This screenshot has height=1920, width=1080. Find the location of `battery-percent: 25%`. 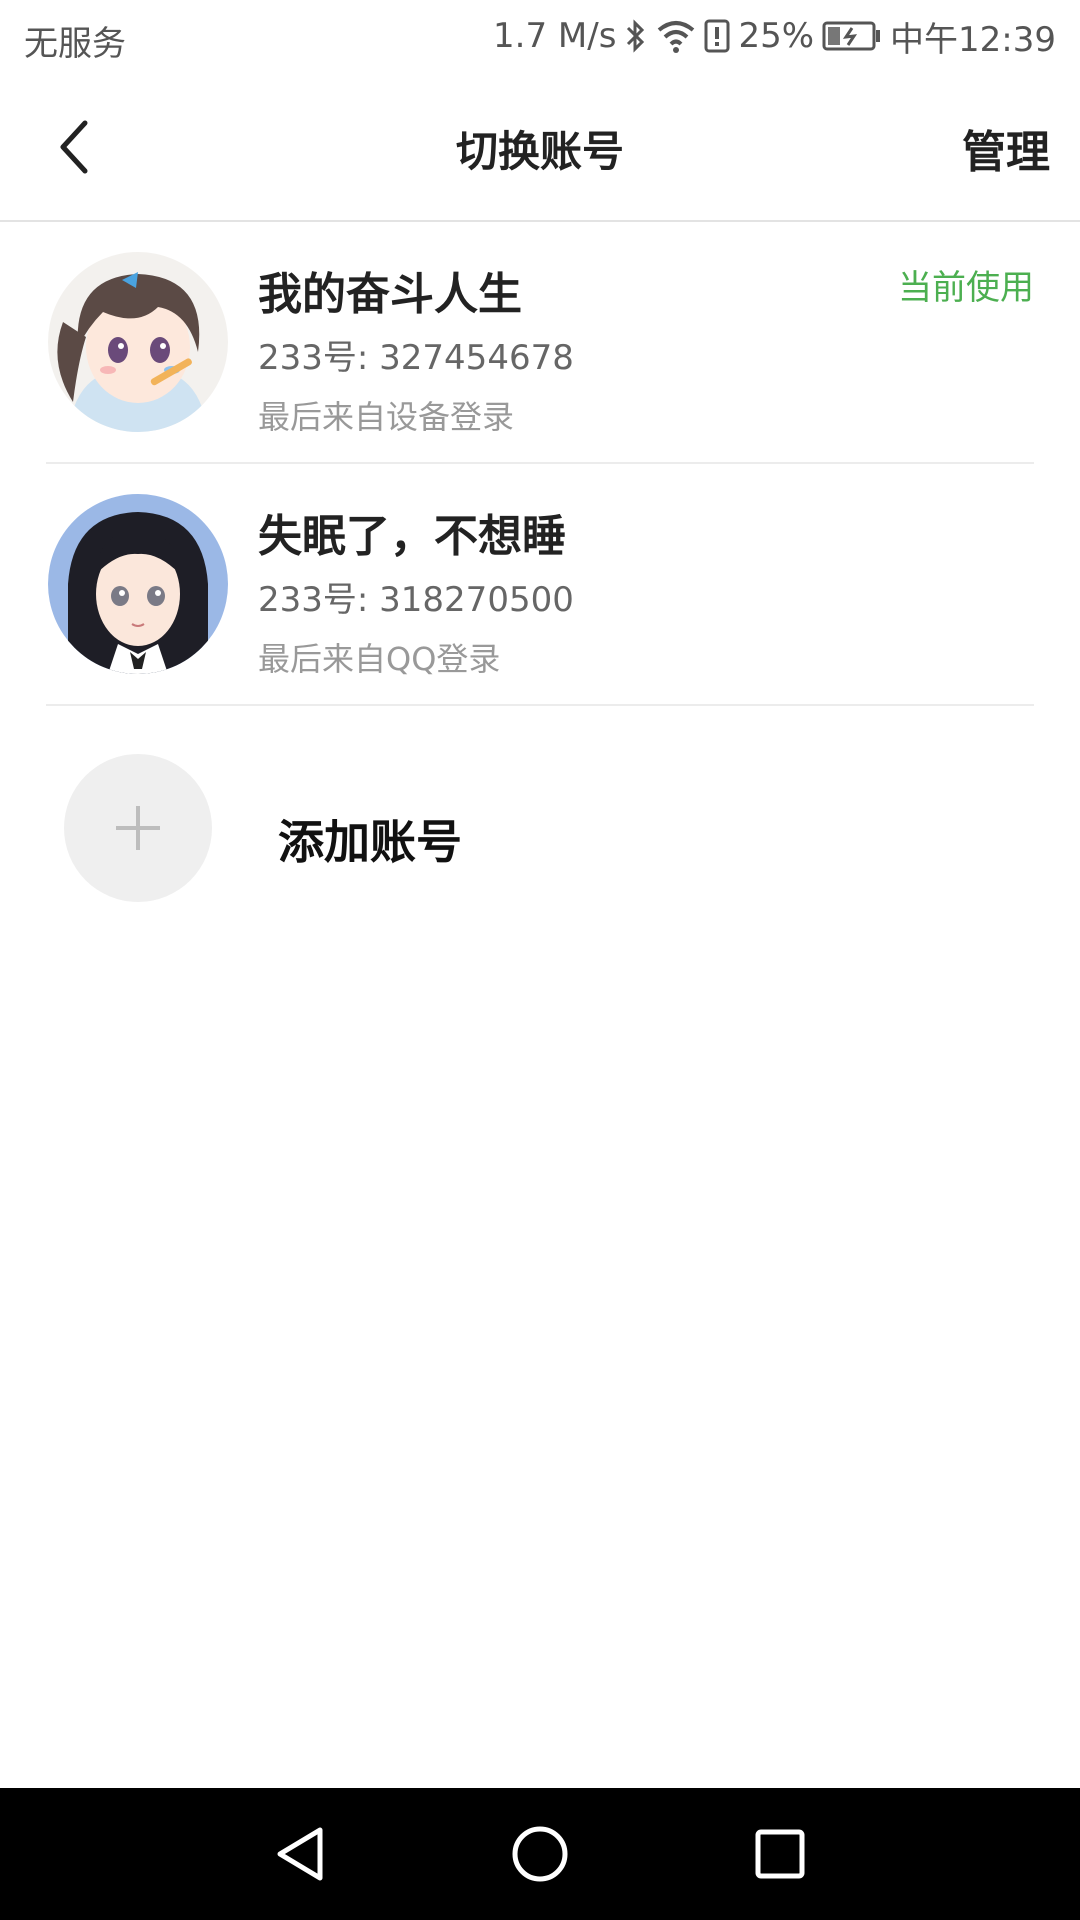

battery-percent: 25% is located at coordinates (776, 36).